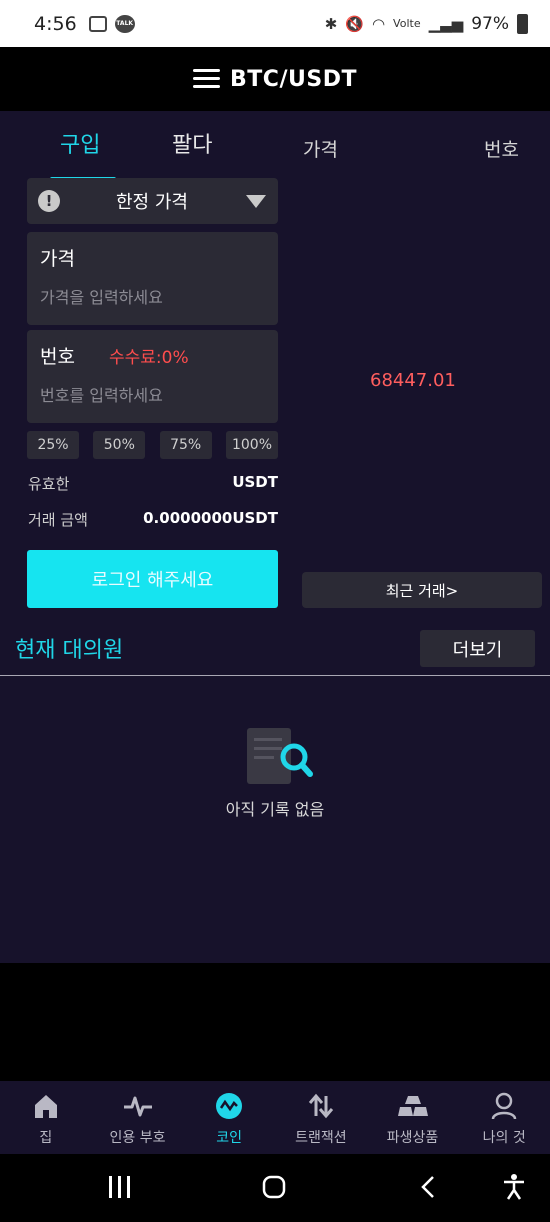 The image size is (550, 1222). What do you see at coordinates (422, 590) in the screenshot?
I see `recent-trades-button: 최근 거래>` at bounding box center [422, 590].